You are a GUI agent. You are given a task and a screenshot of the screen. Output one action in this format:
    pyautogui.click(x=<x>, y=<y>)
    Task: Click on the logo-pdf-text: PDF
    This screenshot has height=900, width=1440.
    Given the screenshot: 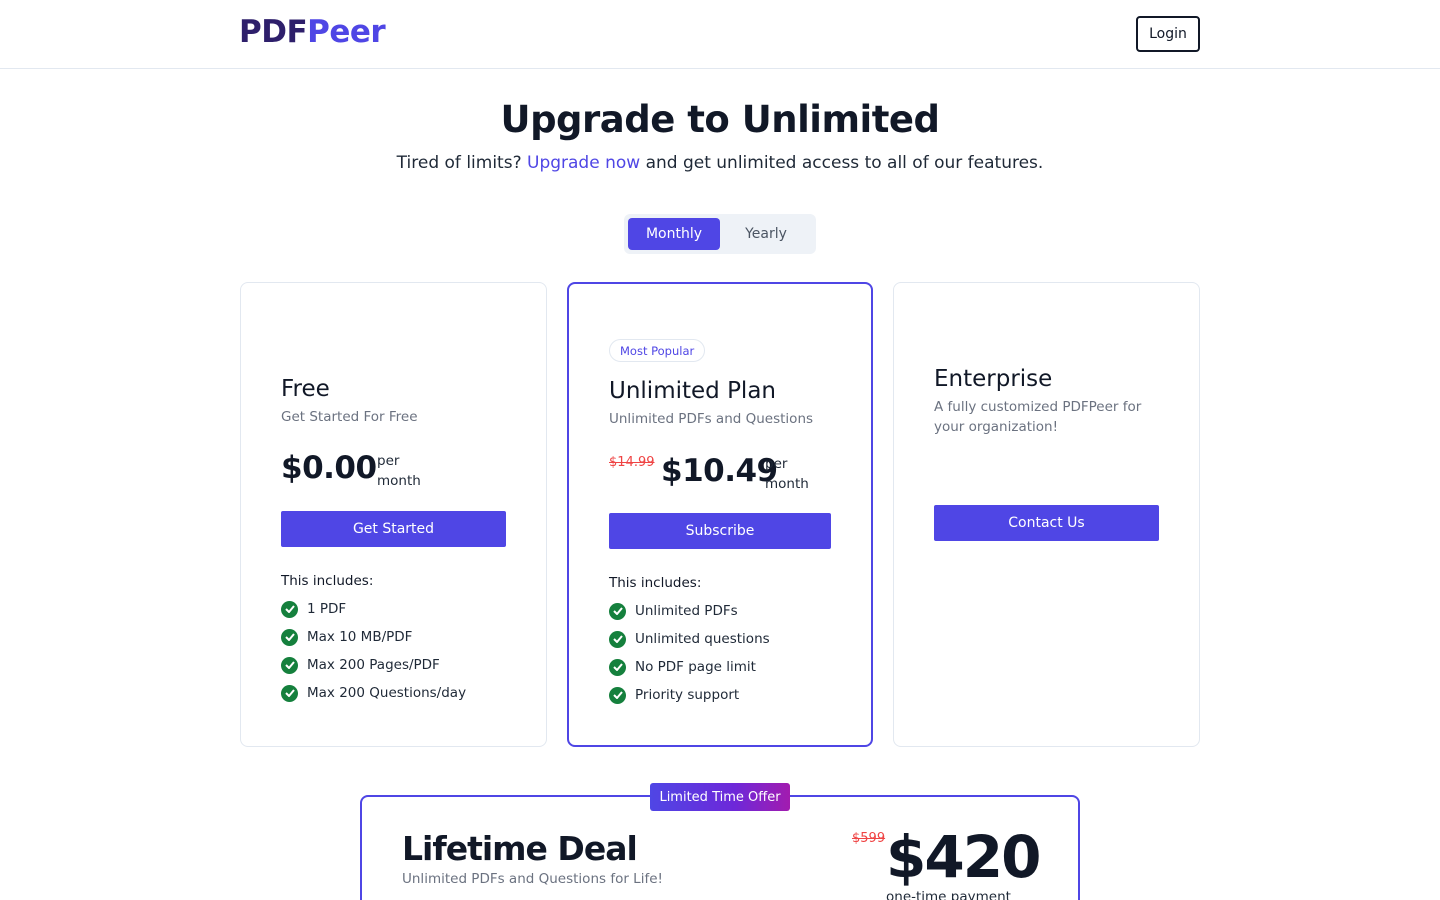 What is the action you would take?
    pyautogui.click(x=273, y=32)
    